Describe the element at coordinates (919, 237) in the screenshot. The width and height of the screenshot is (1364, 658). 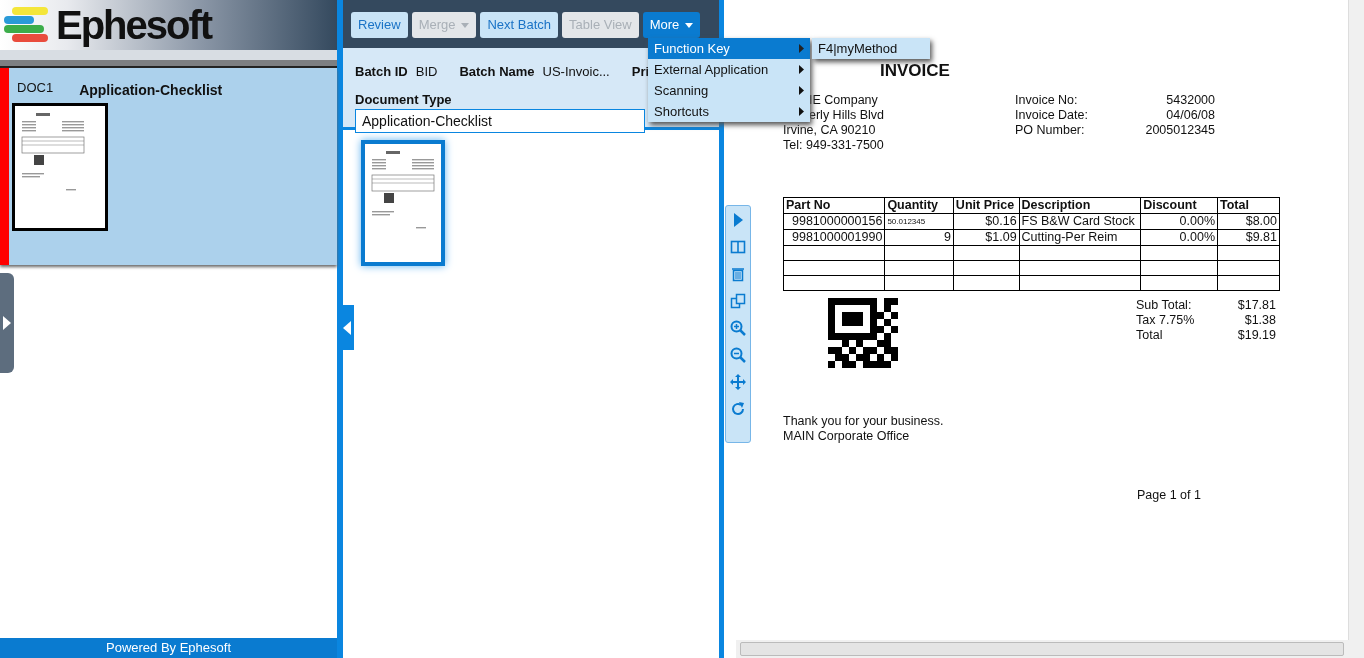
I see `table-cell: 9` at that location.